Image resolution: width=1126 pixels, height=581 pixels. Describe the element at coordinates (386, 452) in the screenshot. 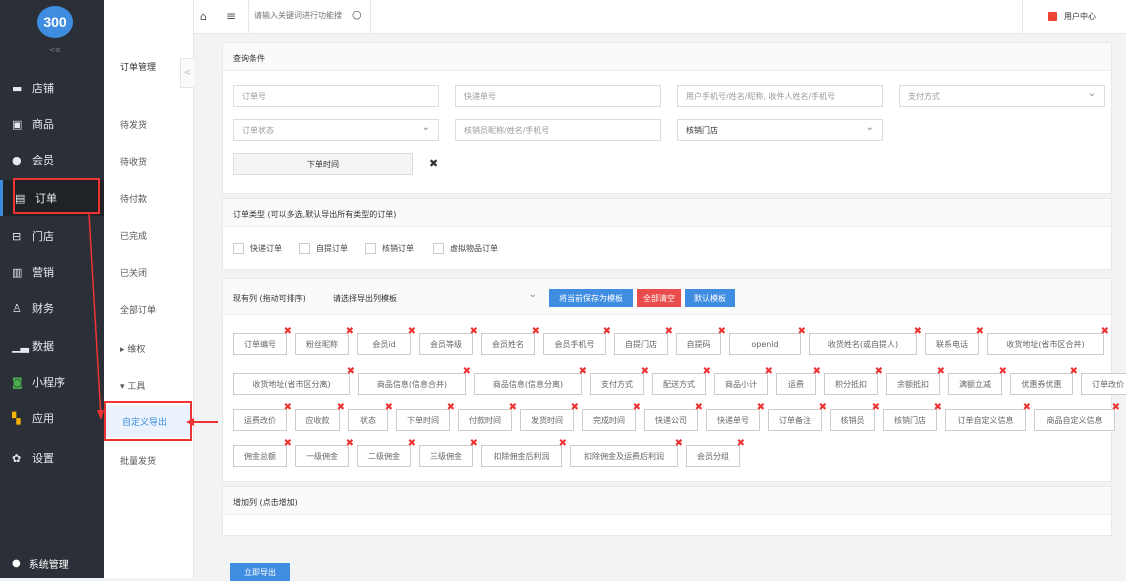

I see `column-tag: 二级佣金 ✖` at that location.